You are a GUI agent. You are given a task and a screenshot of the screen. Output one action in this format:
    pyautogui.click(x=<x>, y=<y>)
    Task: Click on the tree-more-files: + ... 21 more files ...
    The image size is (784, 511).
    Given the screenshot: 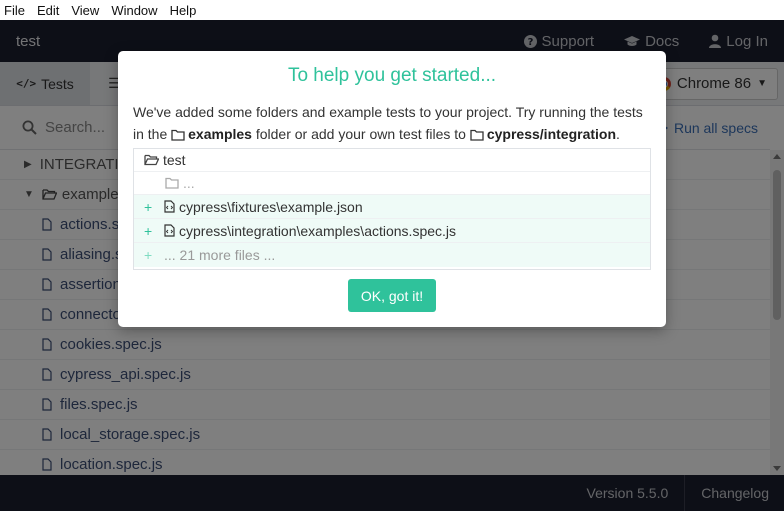 What is the action you would take?
    pyautogui.click(x=392, y=255)
    